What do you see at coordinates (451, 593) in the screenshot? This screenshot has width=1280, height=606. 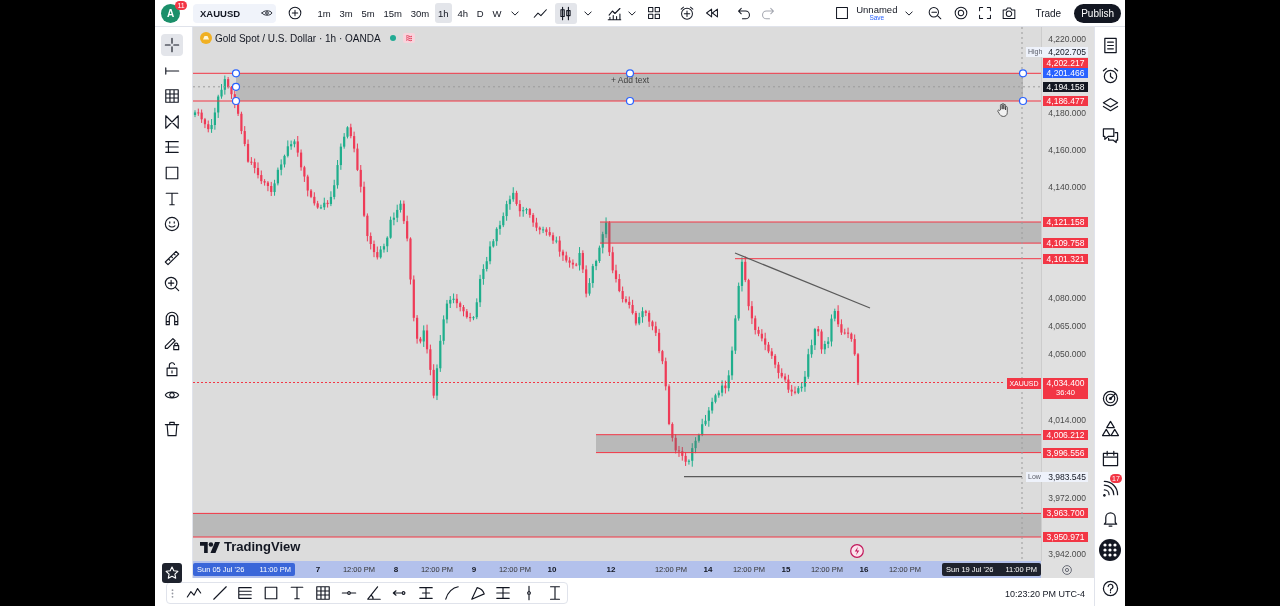 I see `curve-icon` at bounding box center [451, 593].